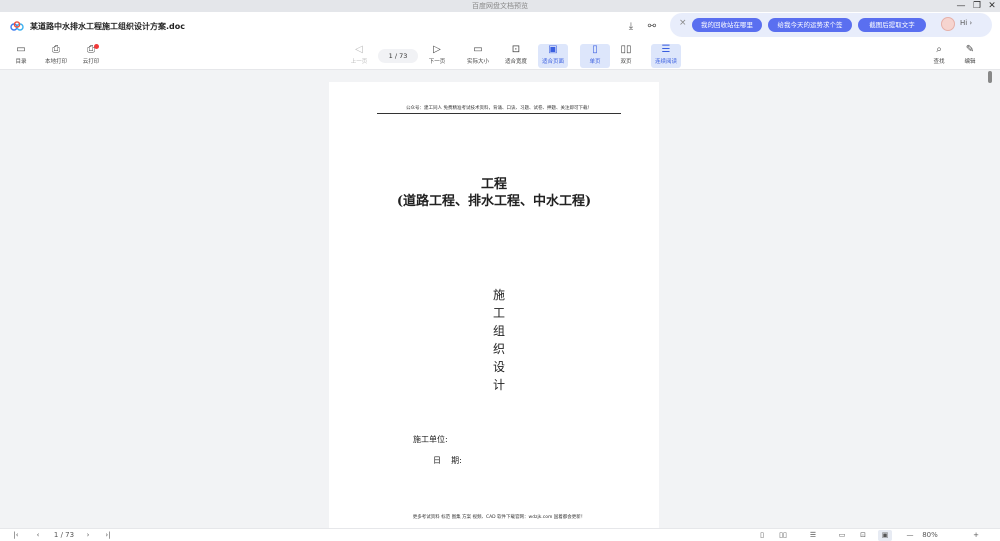 The image size is (1000, 541). Describe the element at coordinates (478, 56) in the screenshot. I see `actual-size-button: ▭ 实际大小` at that location.